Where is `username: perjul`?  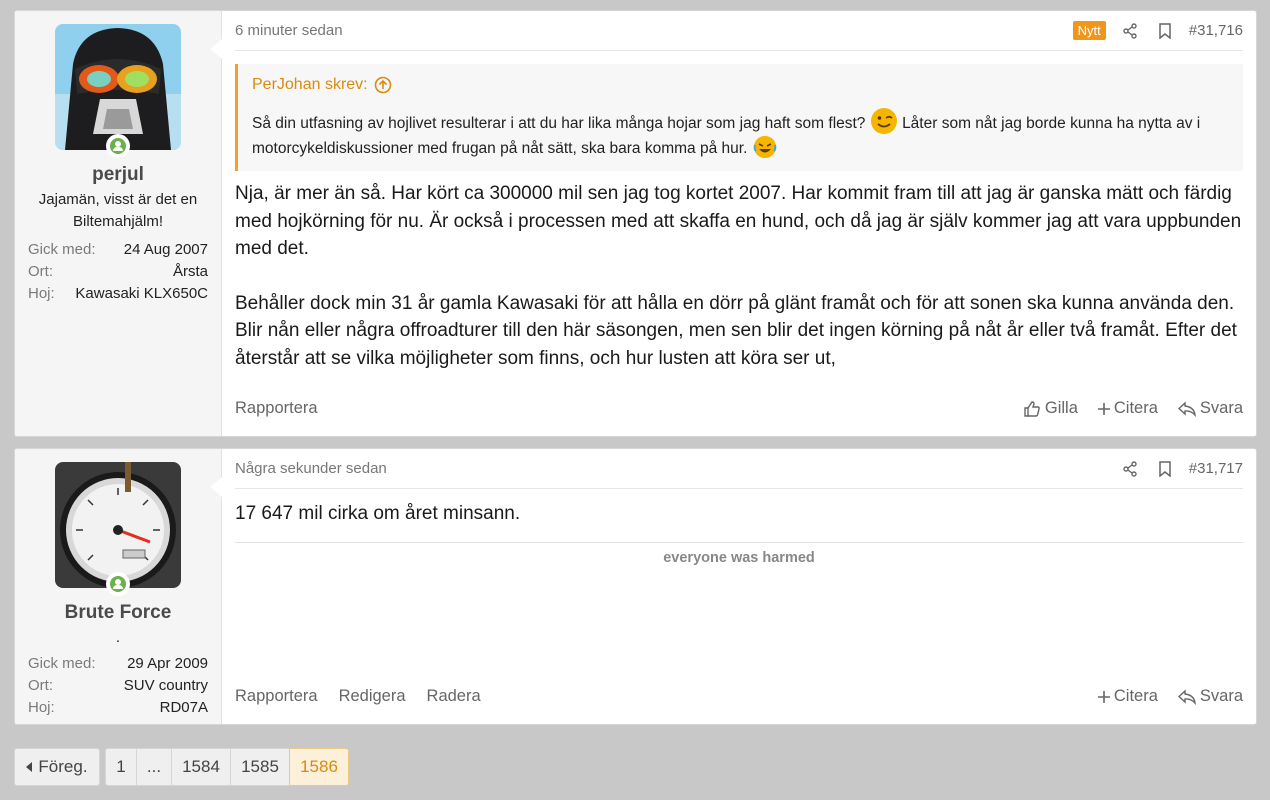 username: perjul is located at coordinates (118, 175).